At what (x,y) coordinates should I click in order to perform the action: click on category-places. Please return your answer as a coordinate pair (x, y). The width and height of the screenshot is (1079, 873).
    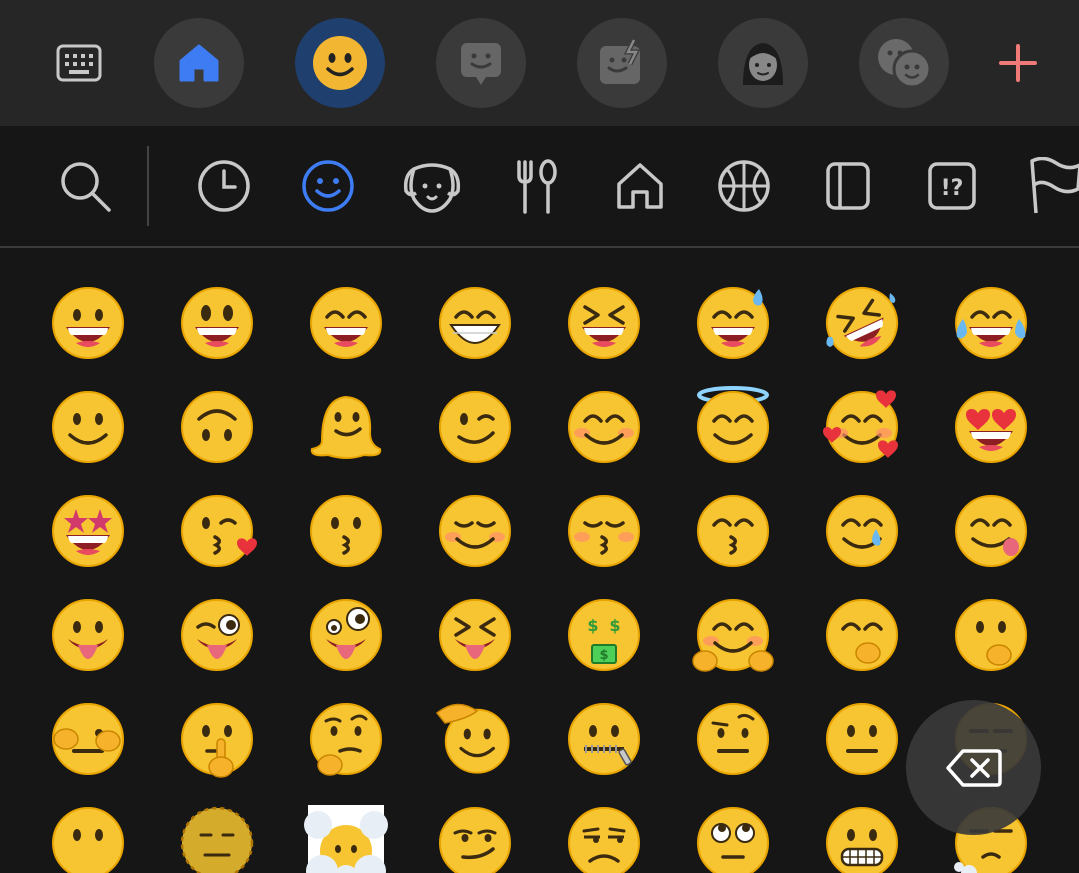
    Looking at the image, I should click on (640, 186).